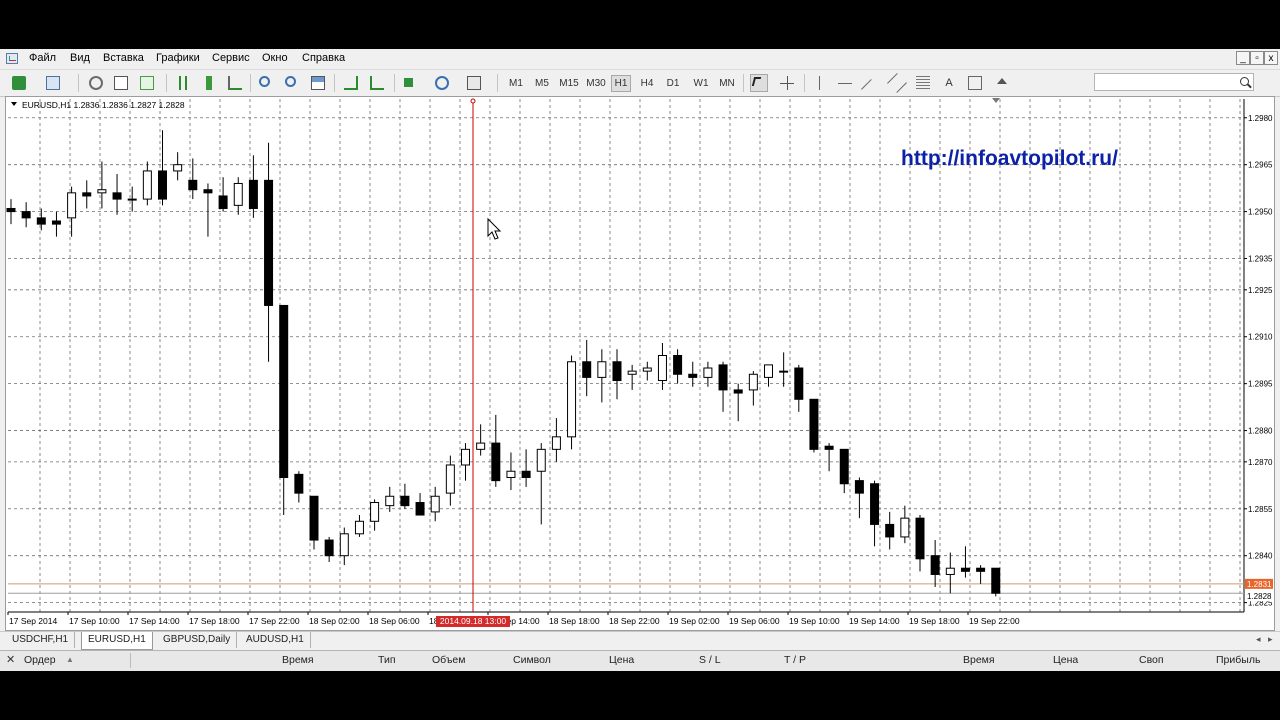 This screenshot has height=720, width=1280. I want to click on chart-shift-button, so click(377, 83).